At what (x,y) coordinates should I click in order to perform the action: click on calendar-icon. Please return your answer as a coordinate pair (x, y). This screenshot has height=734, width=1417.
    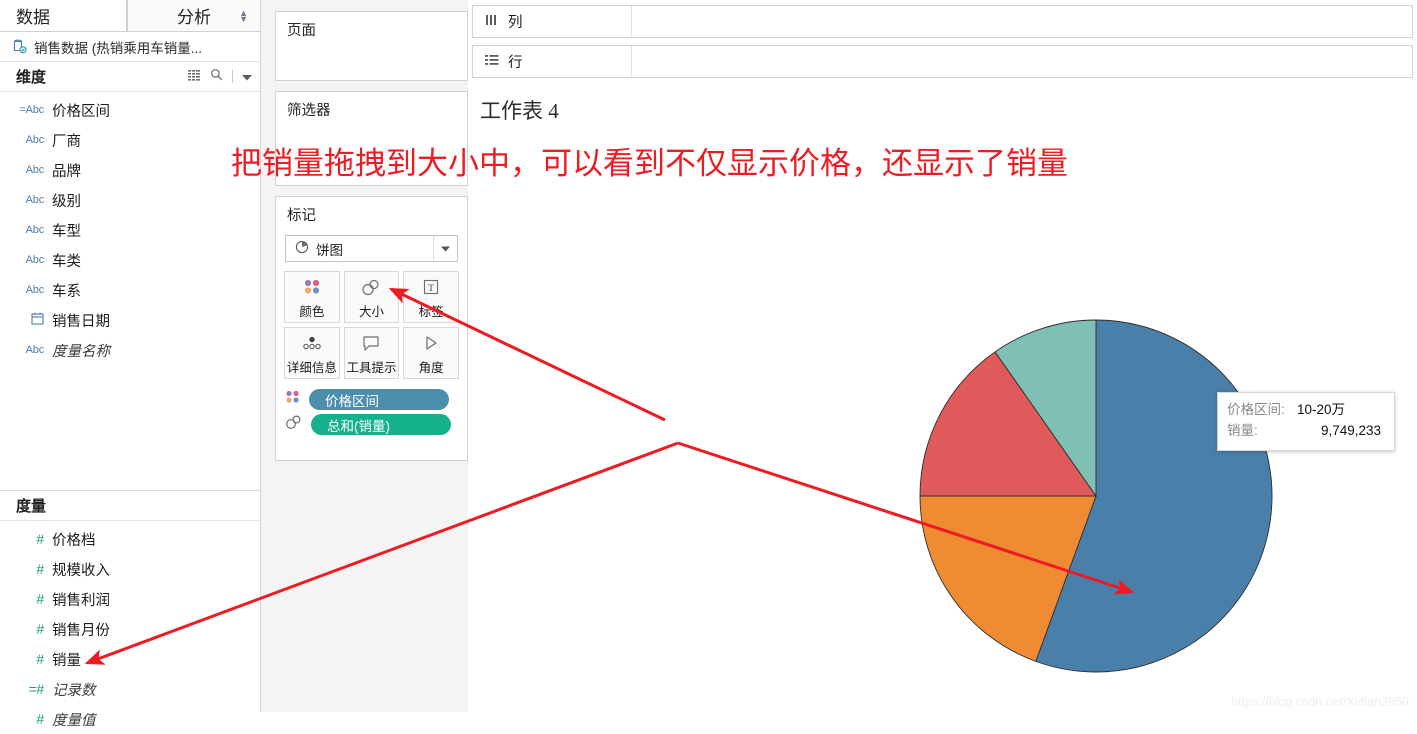
    Looking at the image, I should click on (31, 320).